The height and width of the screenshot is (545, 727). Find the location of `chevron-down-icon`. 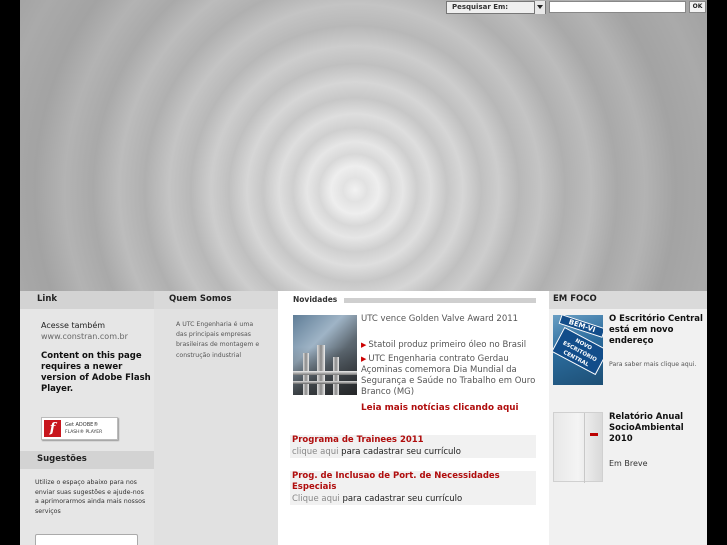

chevron-down-icon is located at coordinates (539, 7).